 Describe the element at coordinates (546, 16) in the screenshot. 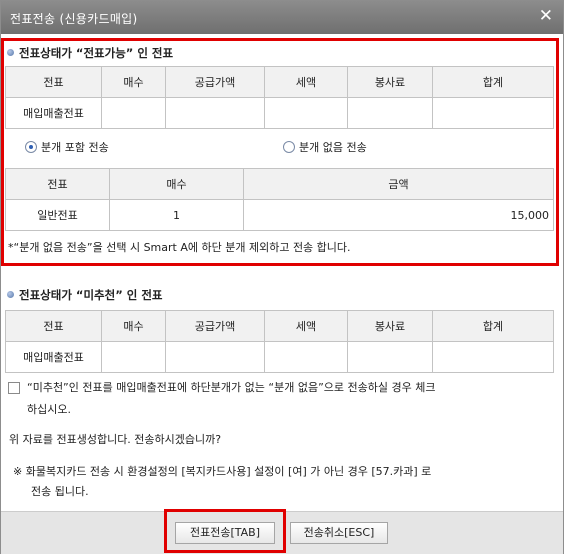

I see `close-icon: ✕` at that location.